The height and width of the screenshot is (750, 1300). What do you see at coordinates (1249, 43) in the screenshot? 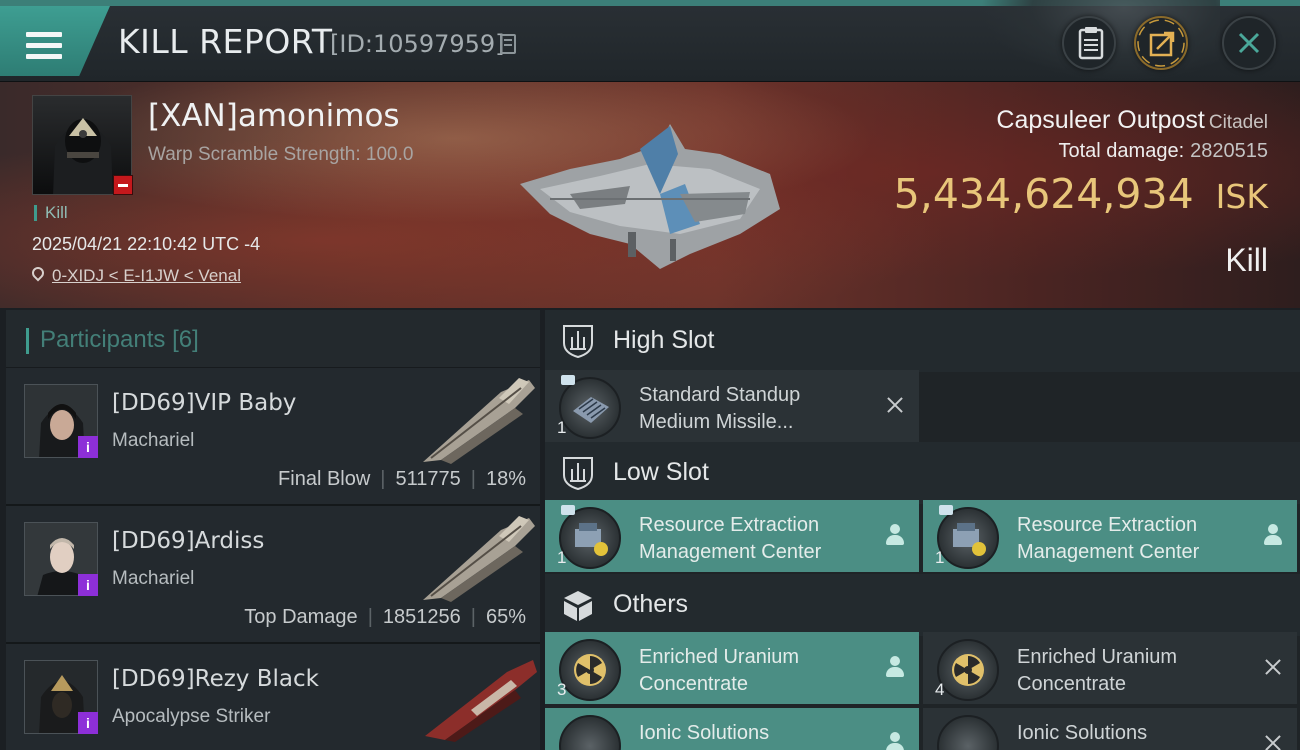
I see `close-button` at bounding box center [1249, 43].